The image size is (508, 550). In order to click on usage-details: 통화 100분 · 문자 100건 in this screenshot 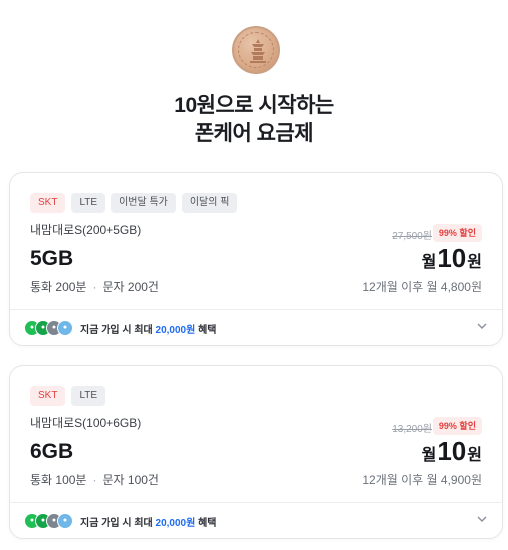, I will do `click(94, 479)`.